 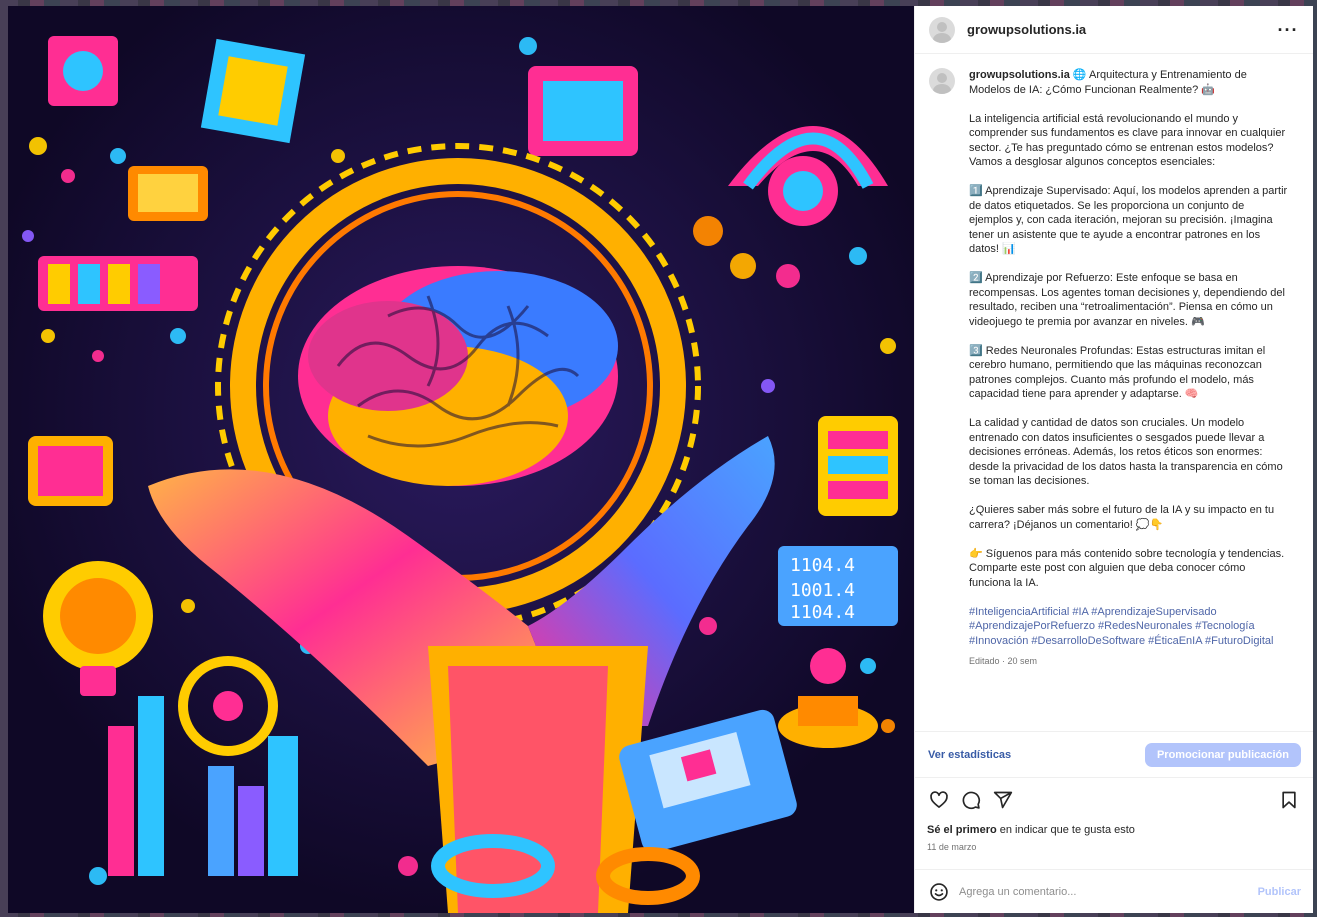 I want to click on save-button, so click(x=1289, y=800).